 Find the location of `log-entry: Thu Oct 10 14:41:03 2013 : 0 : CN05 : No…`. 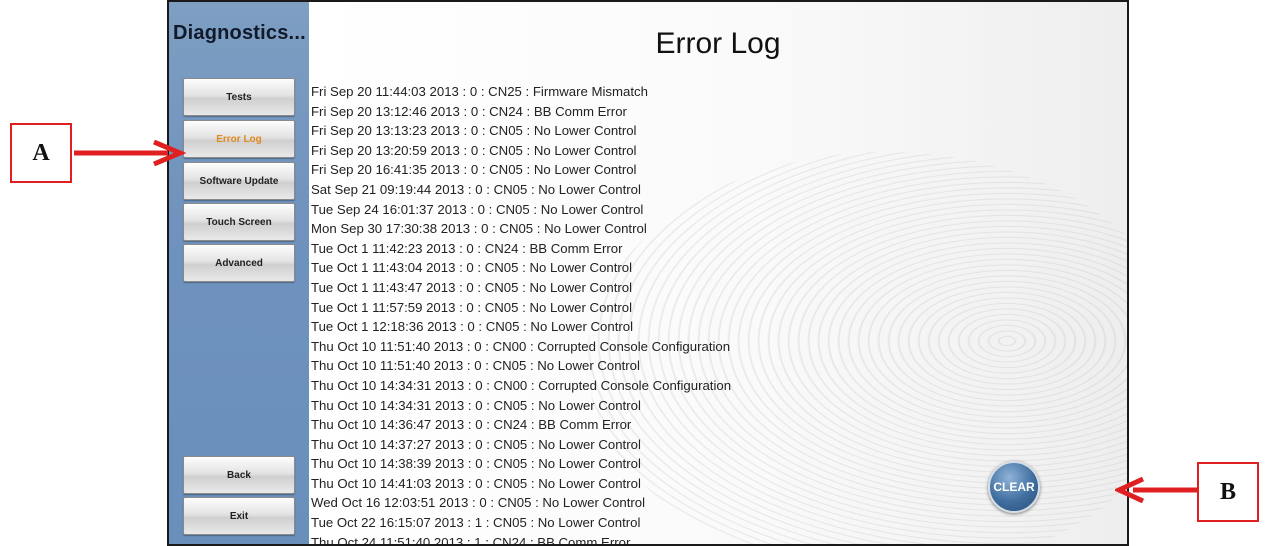

log-entry: Thu Oct 10 14:41:03 2013 : 0 : CN05 : No… is located at coordinates (476, 483).